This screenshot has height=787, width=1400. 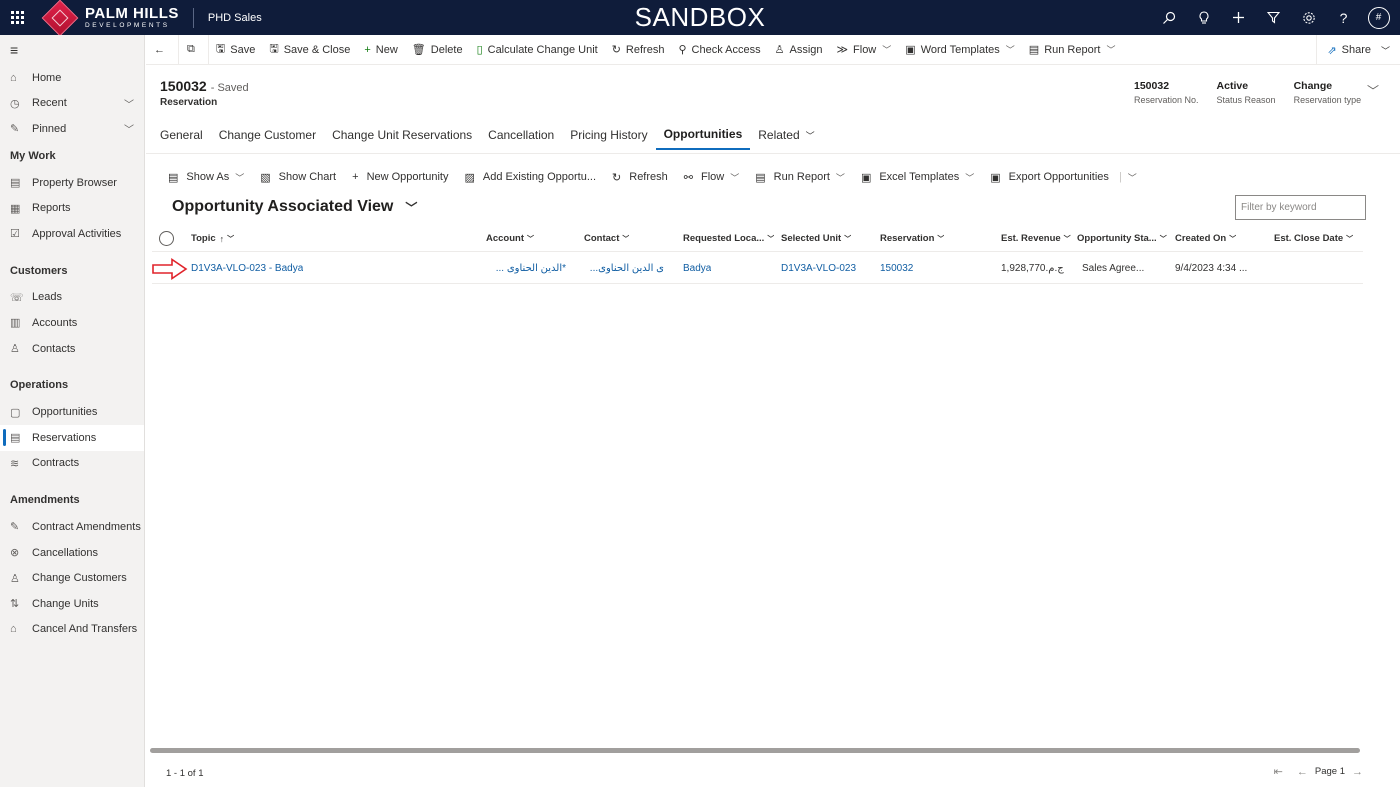 What do you see at coordinates (896, 268) in the screenshot?
I see `cell-reservation-link: 150032` at bounding box center [896, 268].